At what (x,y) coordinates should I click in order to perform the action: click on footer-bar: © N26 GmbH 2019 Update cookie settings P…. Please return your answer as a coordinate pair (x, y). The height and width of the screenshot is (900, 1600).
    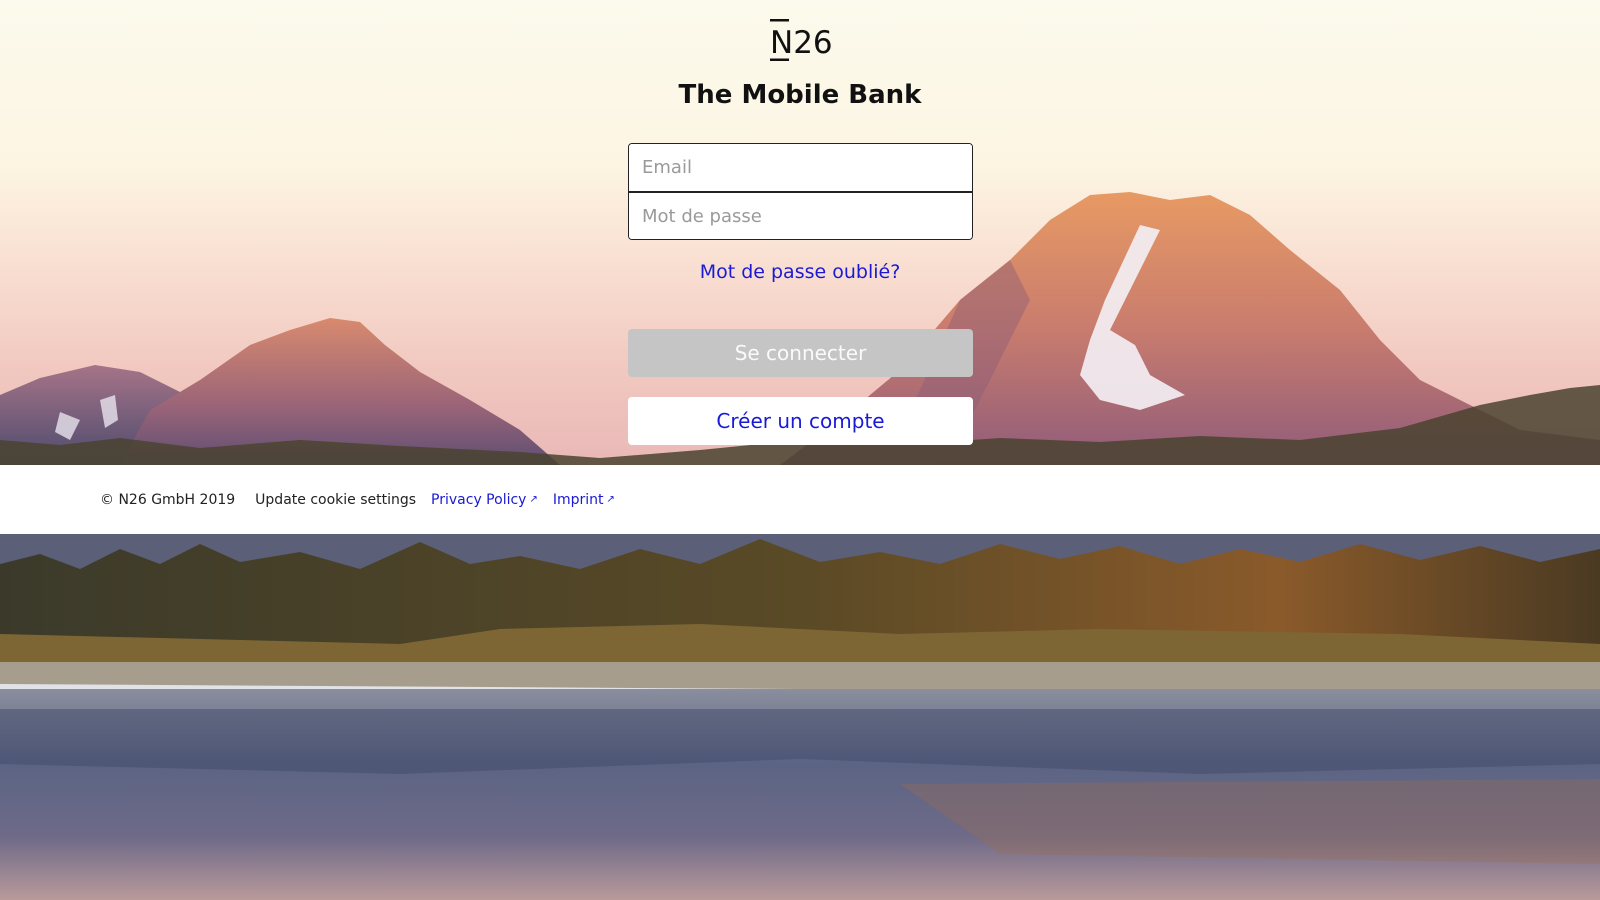
    Looking at the image, I should click on (800, 499).